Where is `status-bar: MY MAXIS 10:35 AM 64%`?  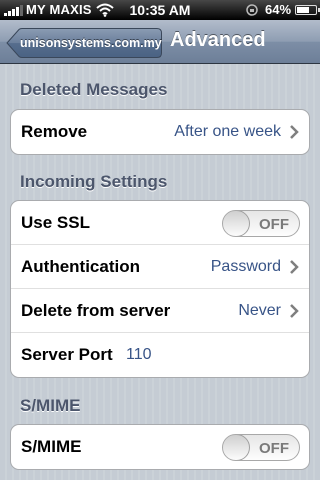 status-bar: MY MAXIS 10:35 AM 64% is located at coordinates (160, 10).